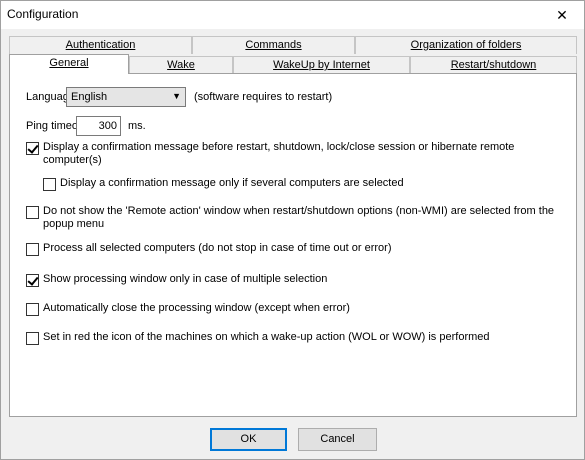  Describe the element at coordinates (32, 280) in the screenshot. I see `checkbox-show-processing` at that location.